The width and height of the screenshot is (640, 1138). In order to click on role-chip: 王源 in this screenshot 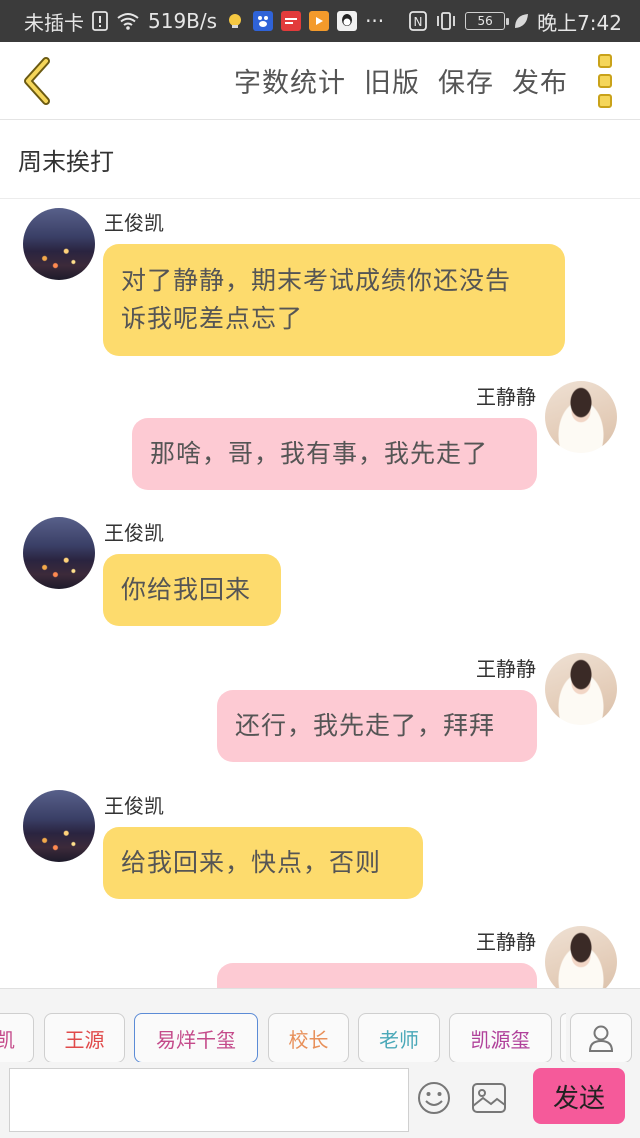, I will do `click(84, 1038)`.